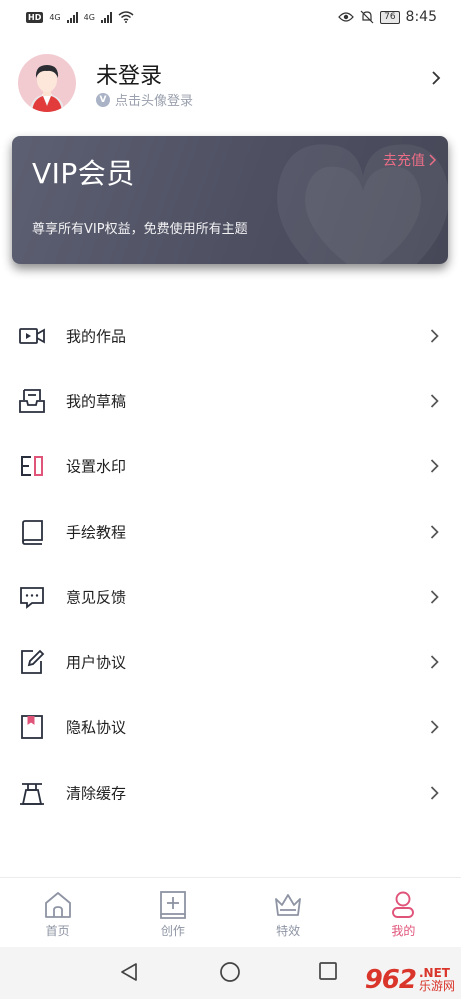 The image size is (461, 999). I want to click on create-plus-icon, so click(172, 905).